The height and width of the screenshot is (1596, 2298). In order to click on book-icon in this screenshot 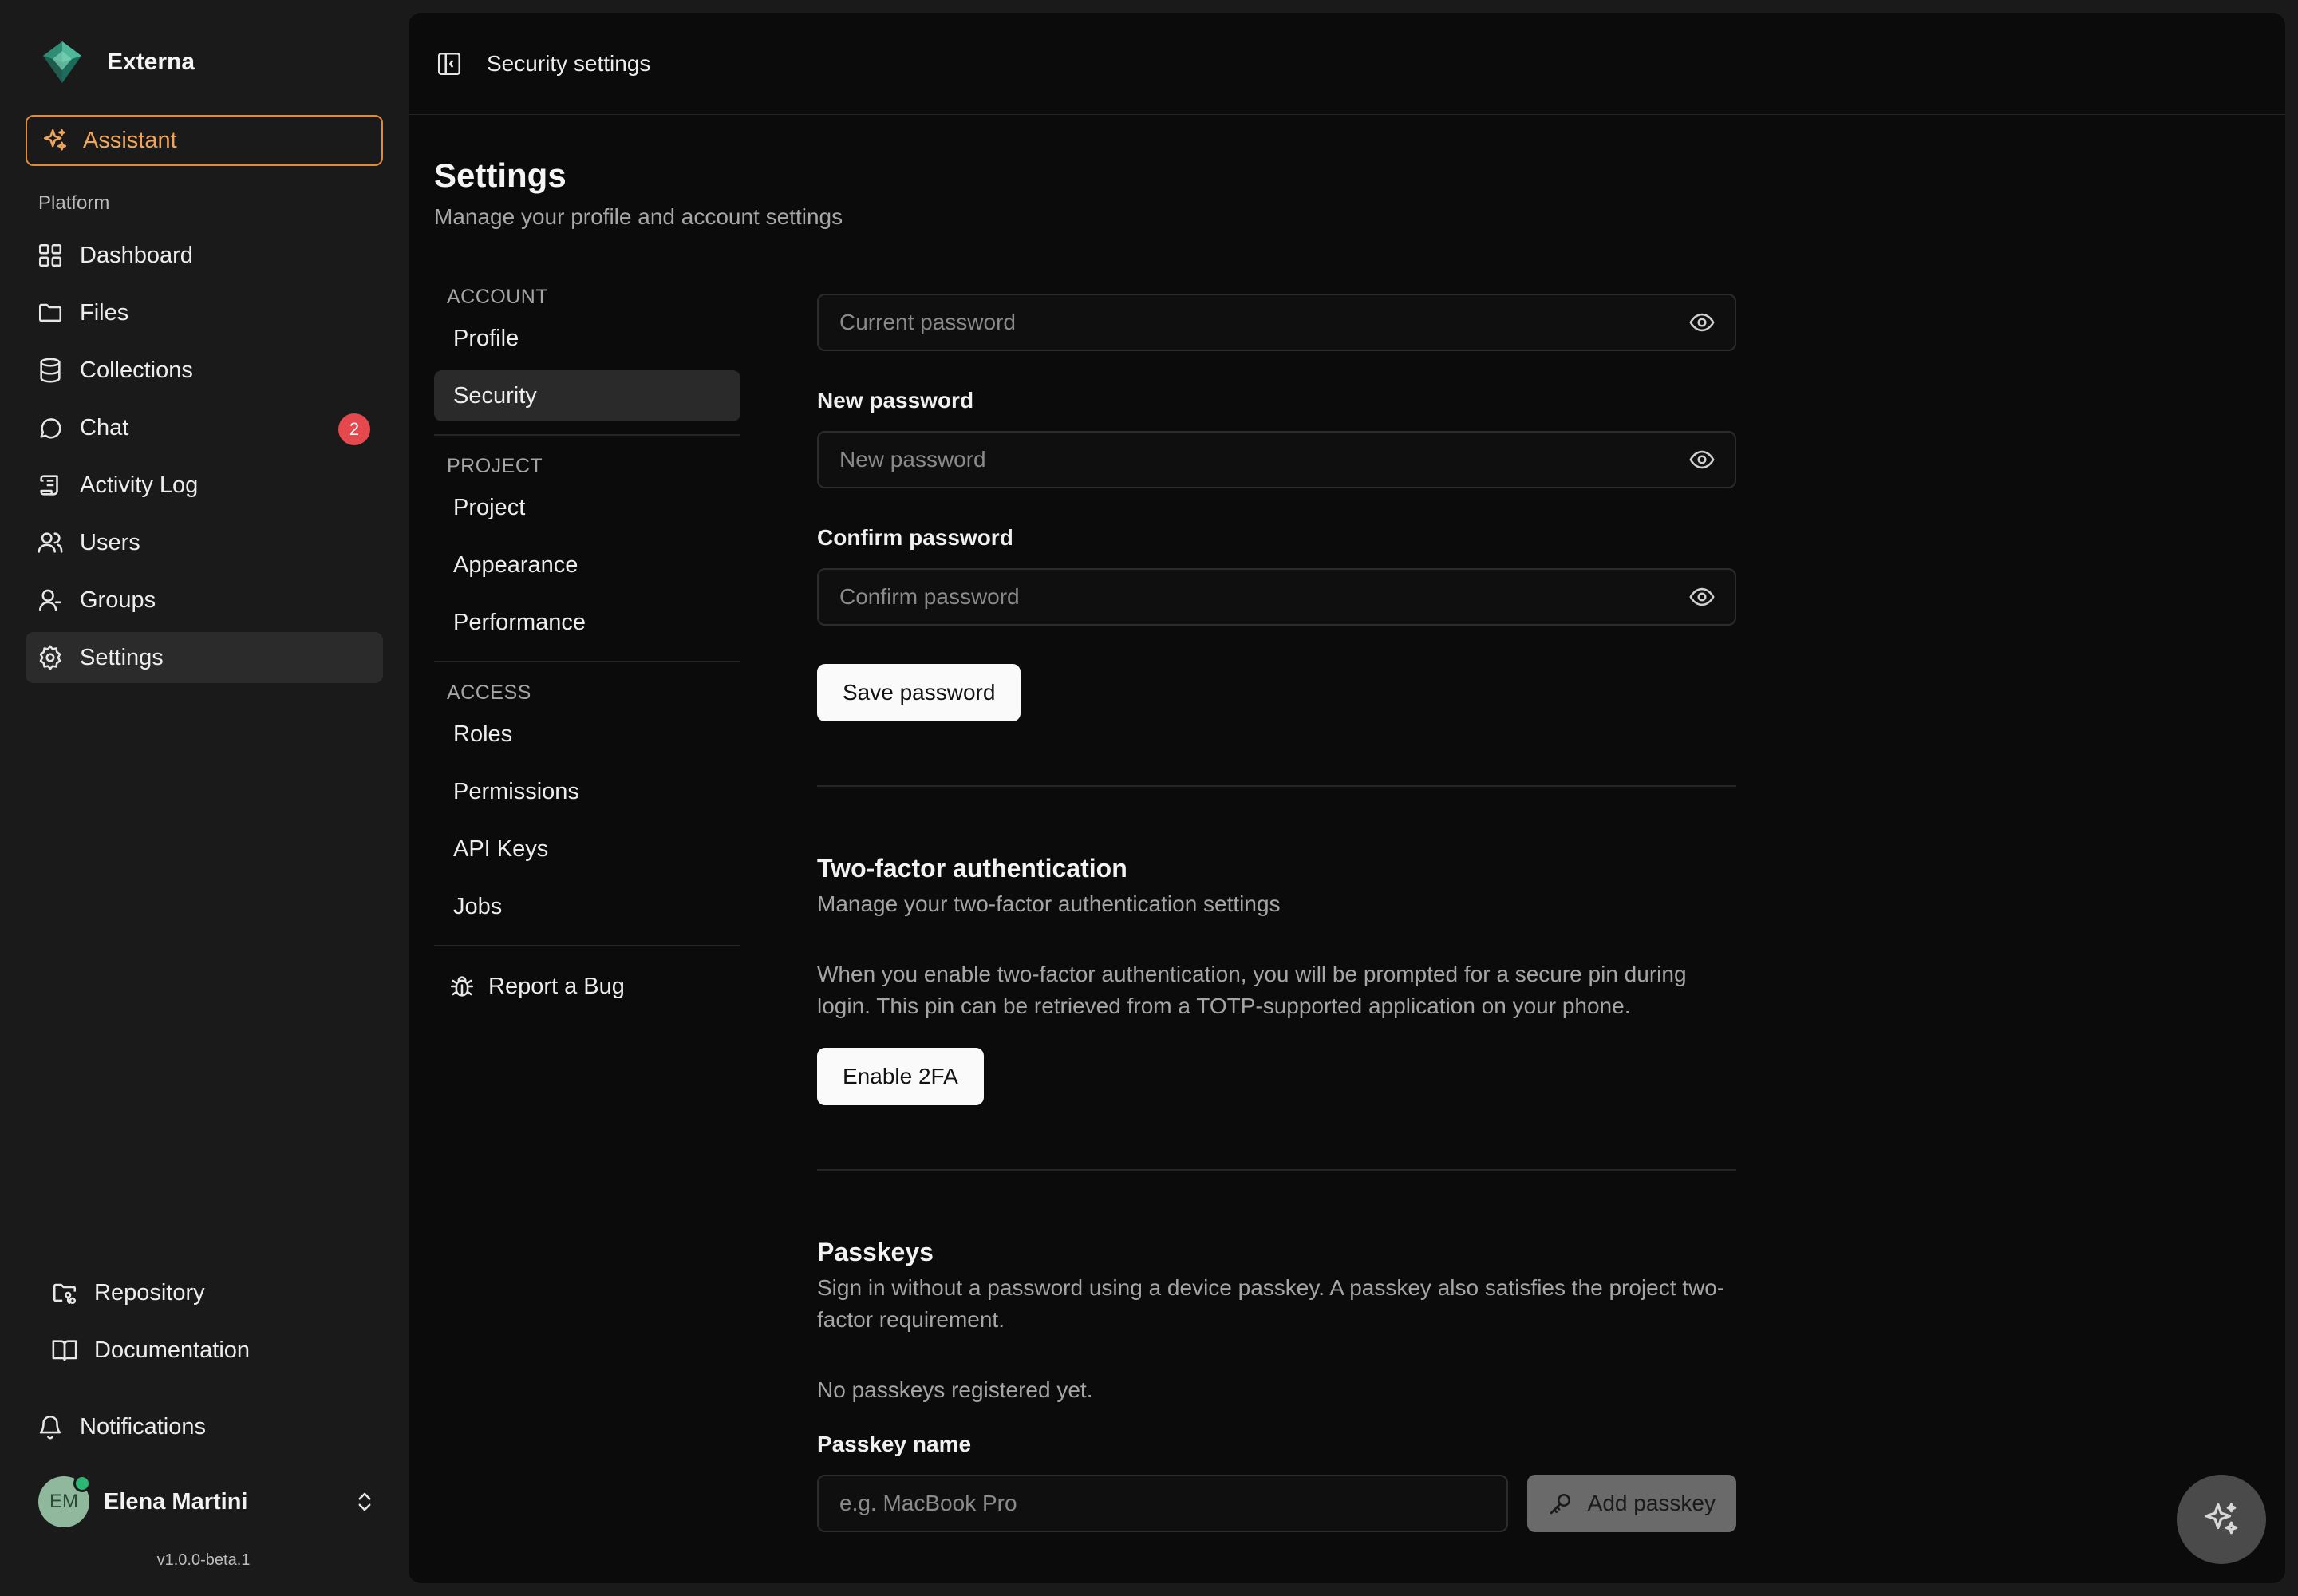, I will do `click(64, 1351)`.